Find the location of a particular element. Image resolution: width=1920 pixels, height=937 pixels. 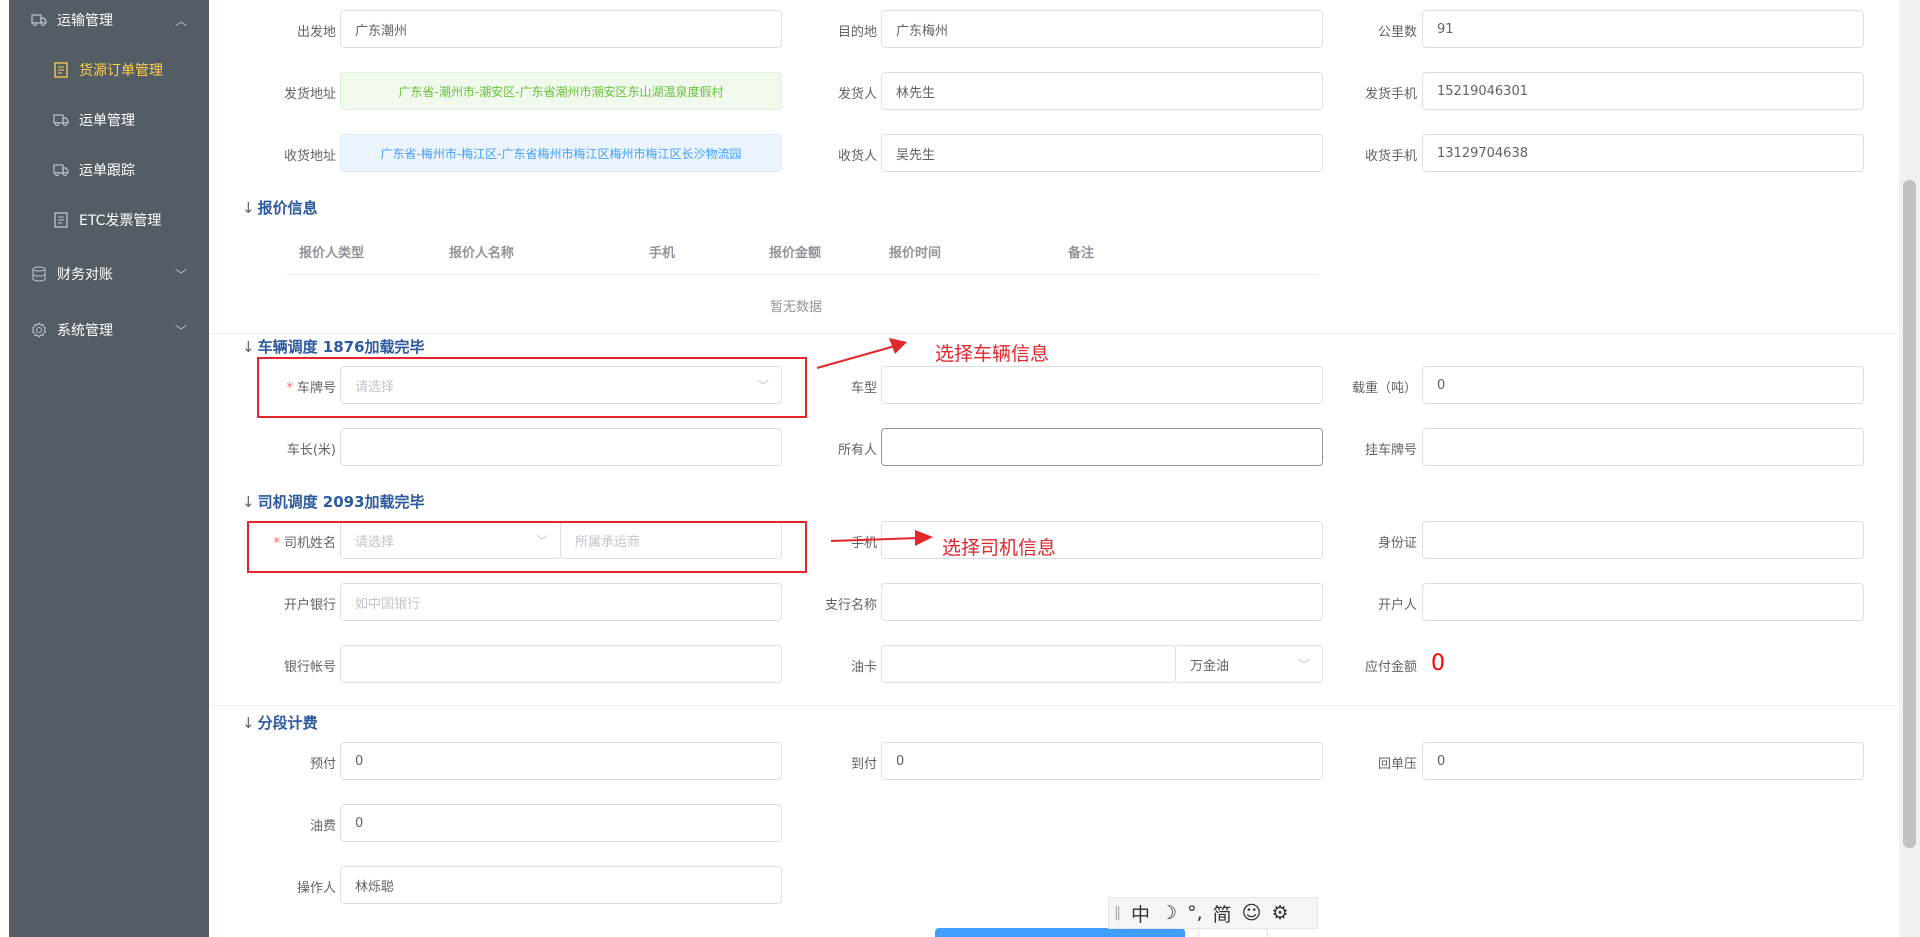

sidebar-item-etc-invoice: ETC发票管理 is located at coordinates (109, 220).